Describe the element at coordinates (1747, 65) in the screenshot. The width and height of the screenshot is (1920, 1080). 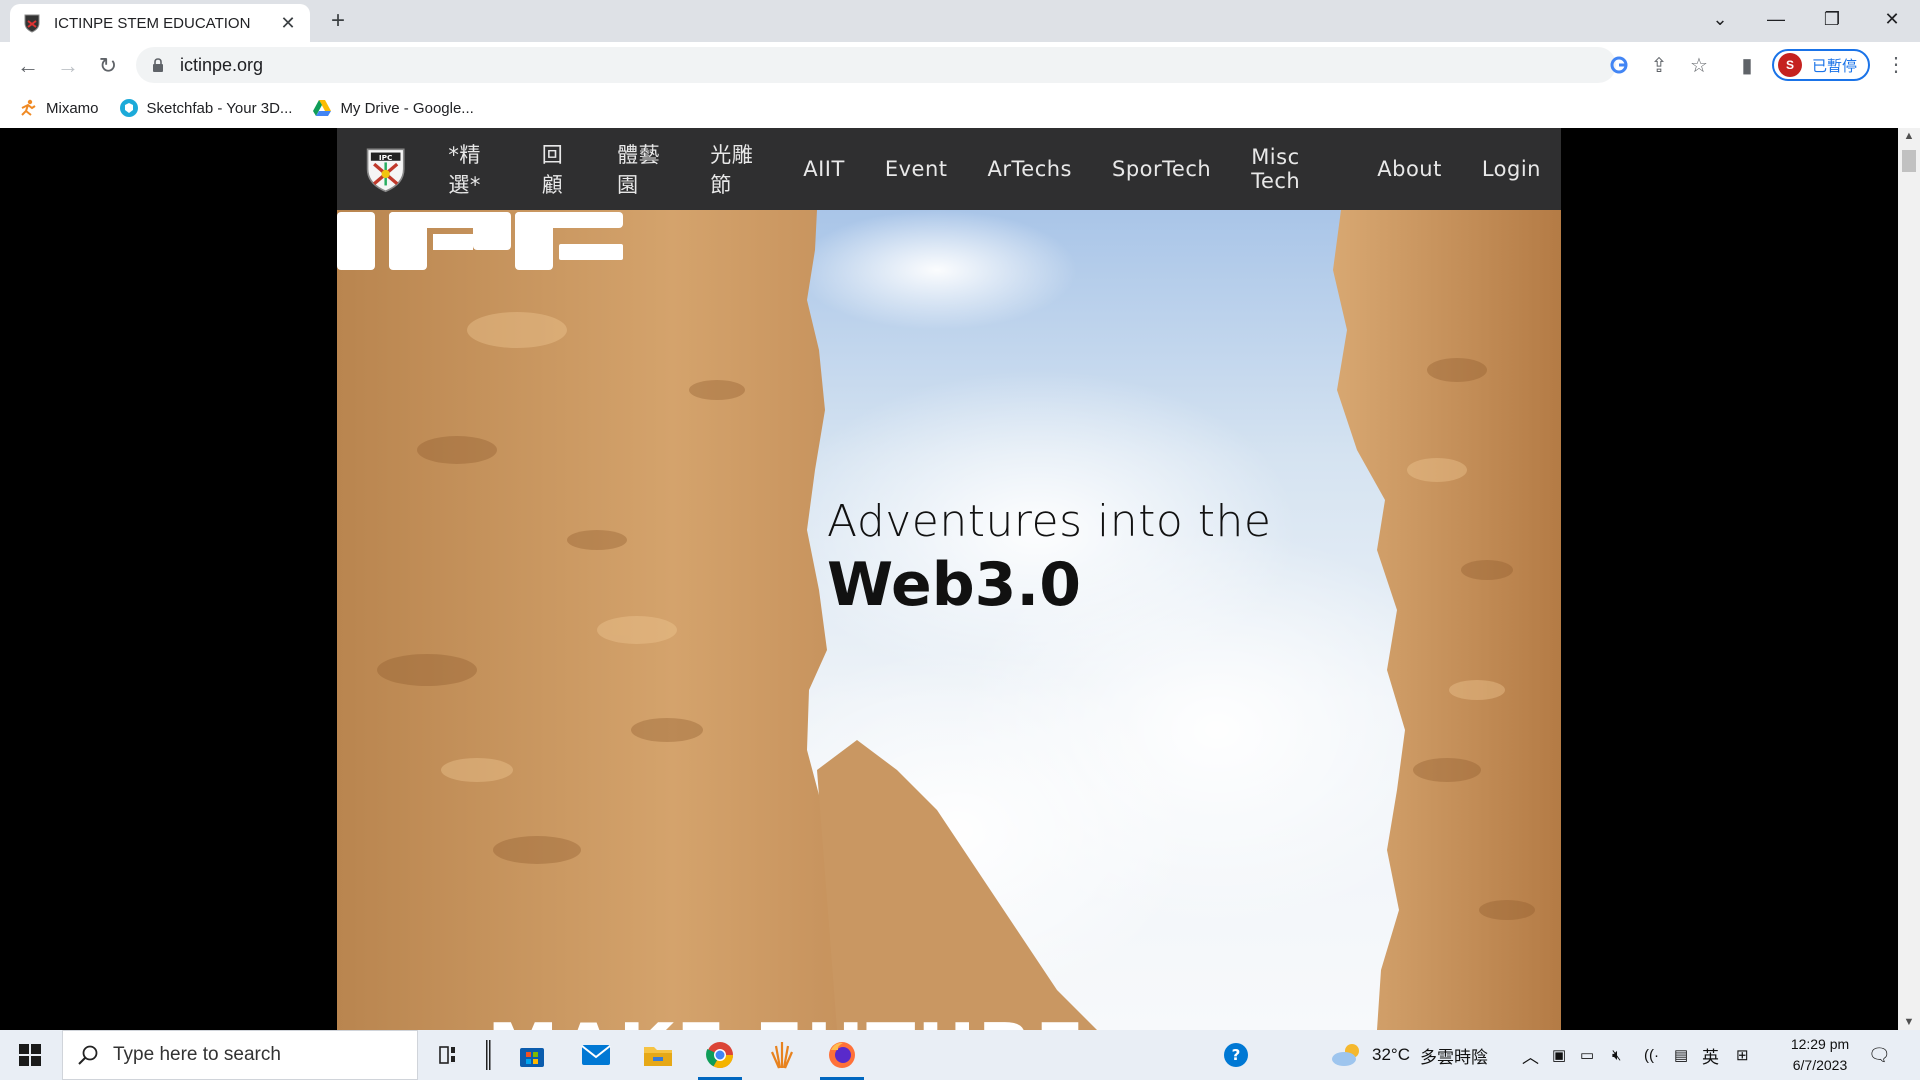
I see `side-panel-icon: ▮` at that location.